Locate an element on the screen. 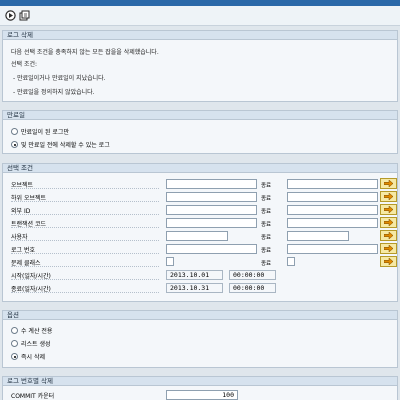 This screenshot has height=400, width=400. log-number-from-input is located at coordinates (211, 249).